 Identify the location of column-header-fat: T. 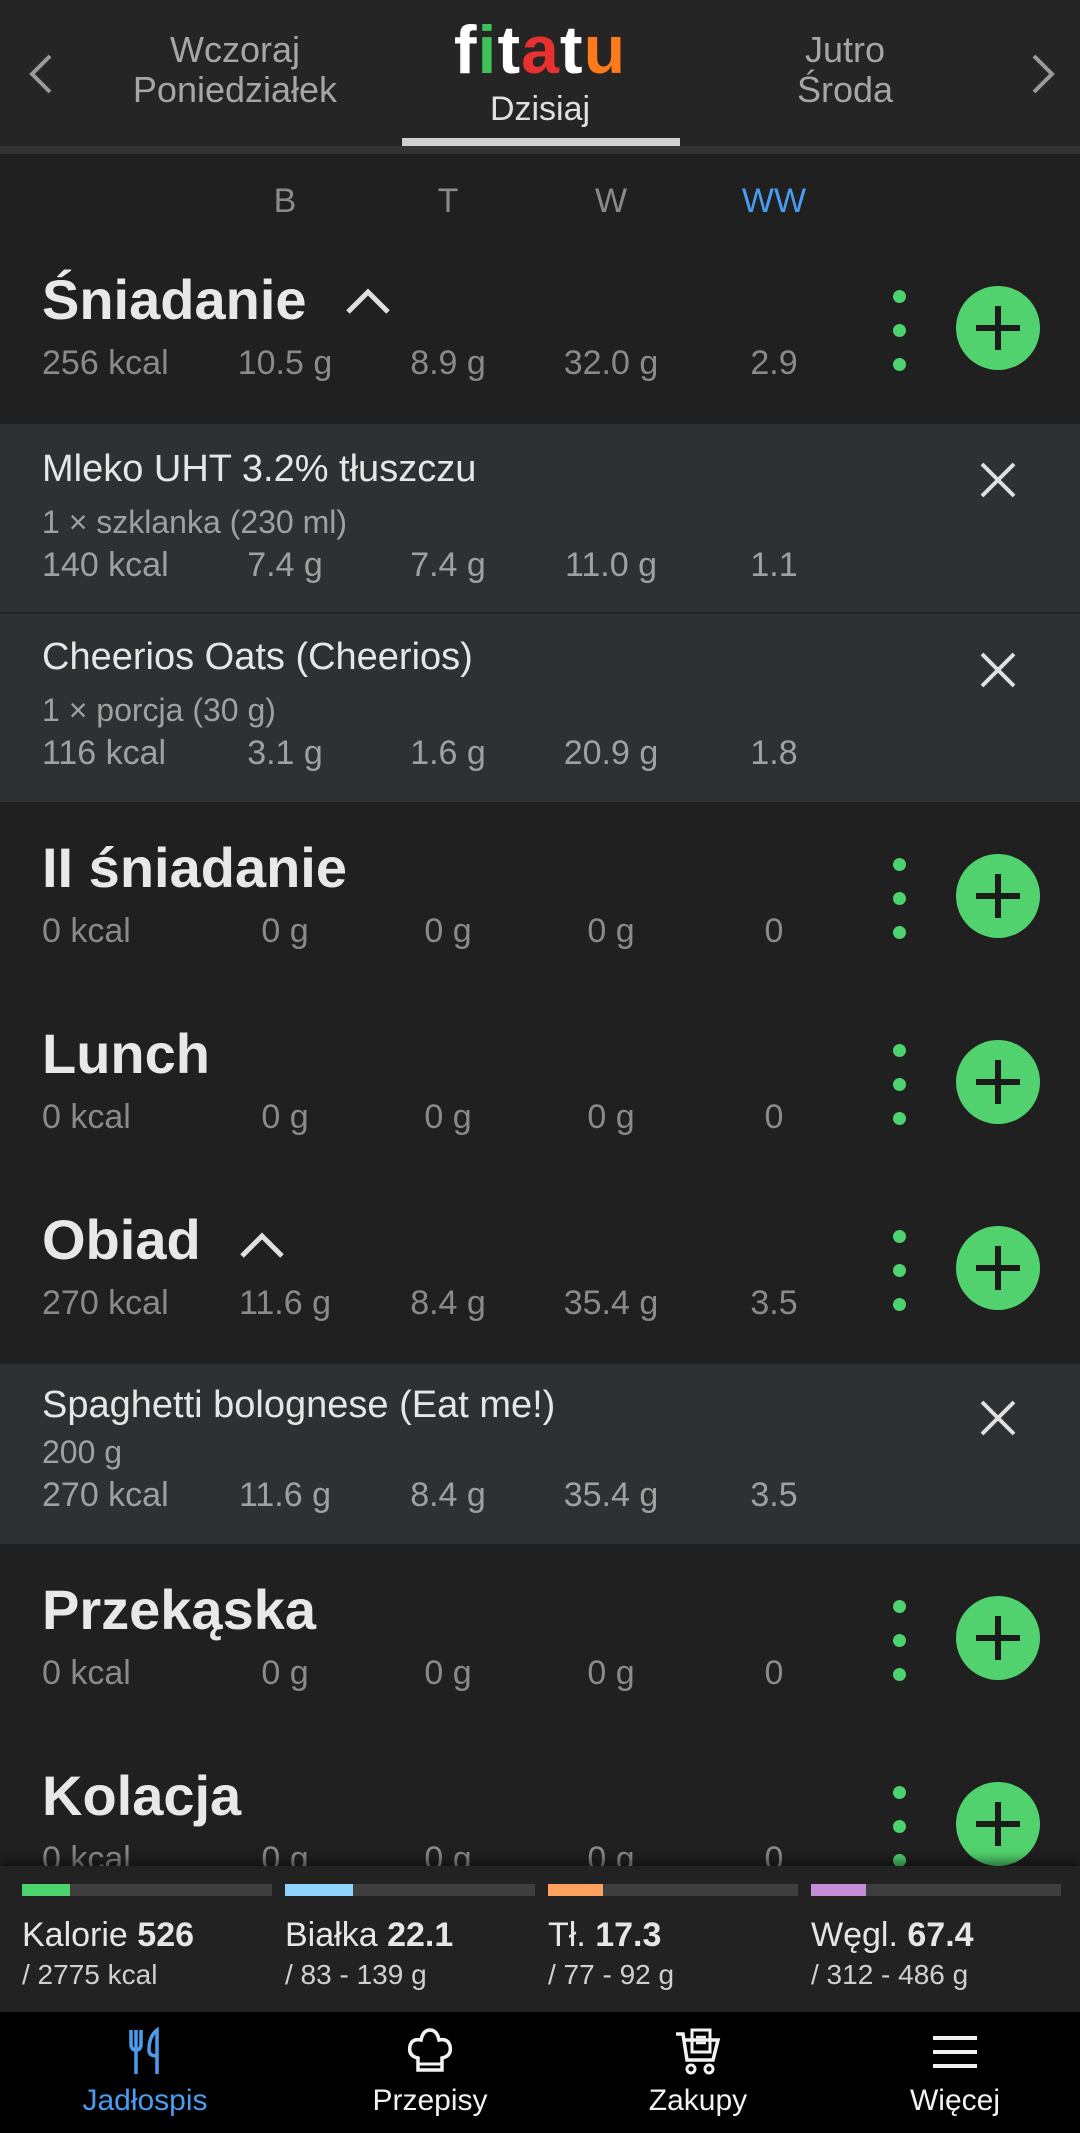
(448, 201).